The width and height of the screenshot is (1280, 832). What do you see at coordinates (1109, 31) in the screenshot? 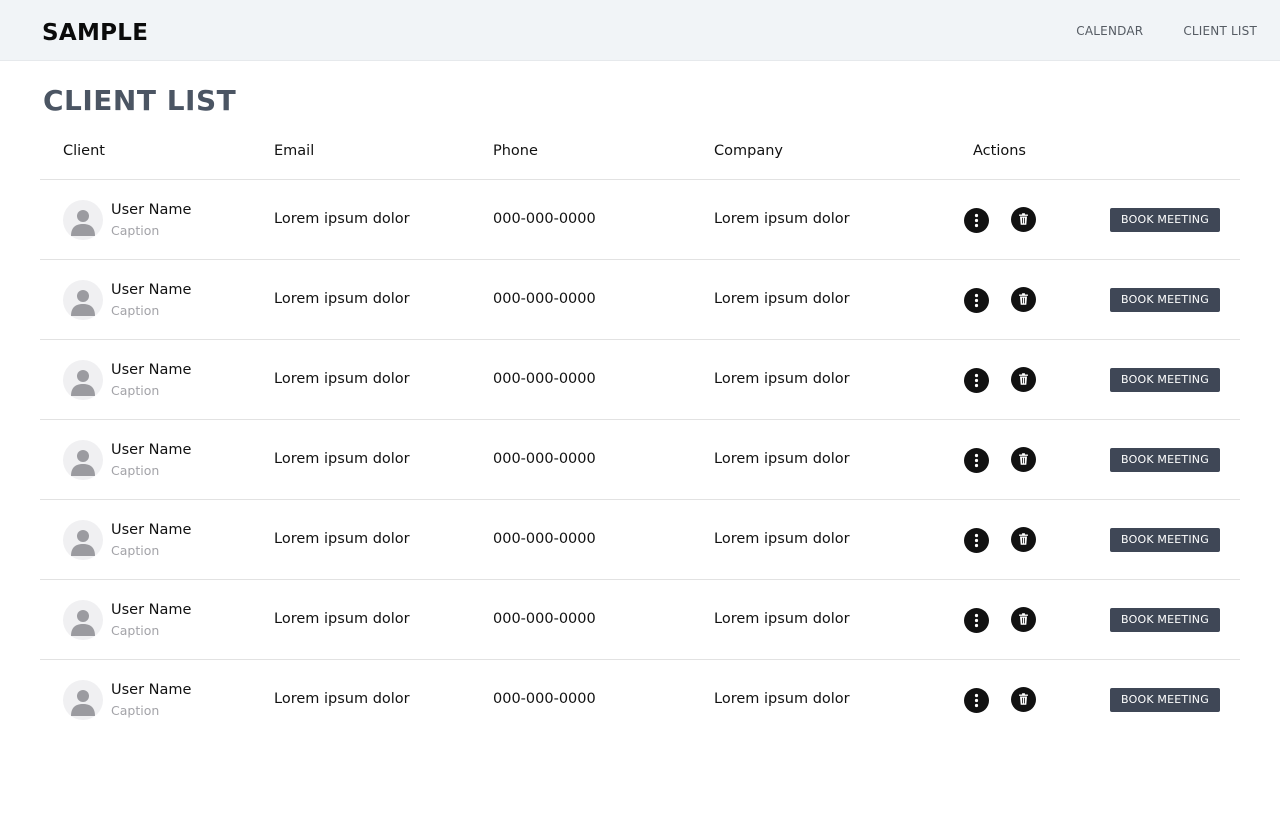
I see `nav-link-calendar: CALENDAR` at bounding box center [1109, 31].